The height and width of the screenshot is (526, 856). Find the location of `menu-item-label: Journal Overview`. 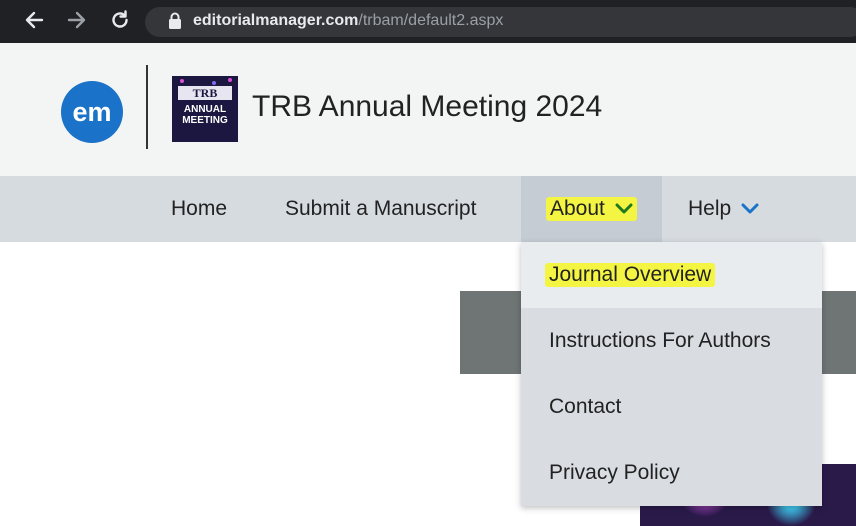

menu-item-label: Journal Overview is located at coordinates (630, 275).